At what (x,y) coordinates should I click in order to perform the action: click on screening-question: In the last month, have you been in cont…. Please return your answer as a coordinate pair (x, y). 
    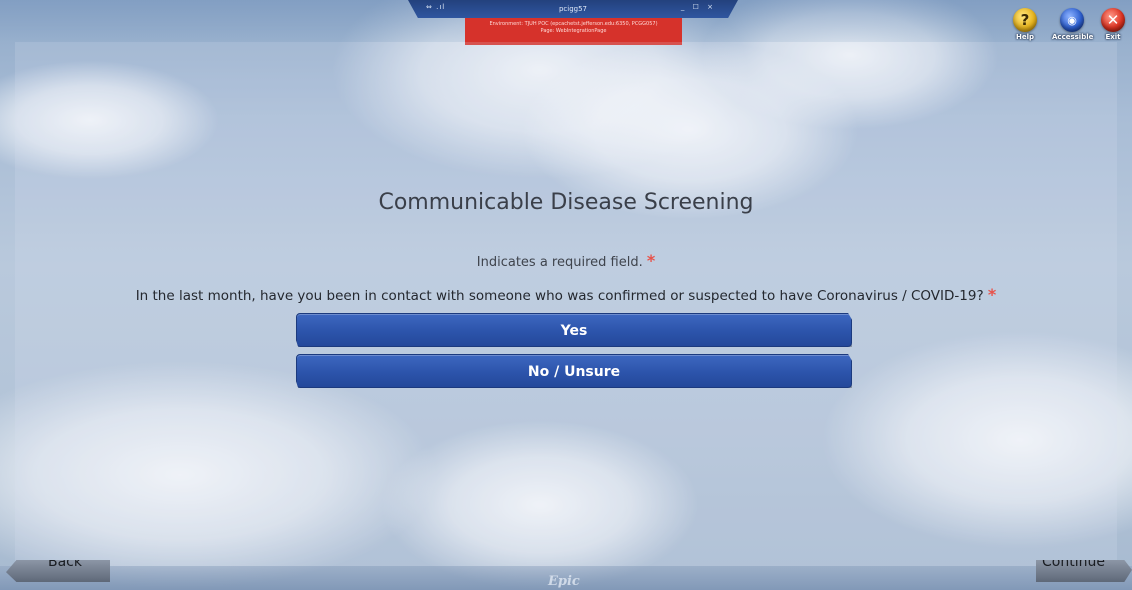
    Looking at the image, I should click on (566, 294).